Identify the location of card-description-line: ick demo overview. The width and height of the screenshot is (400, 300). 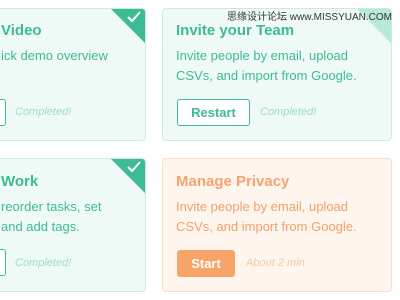
(54, 55).